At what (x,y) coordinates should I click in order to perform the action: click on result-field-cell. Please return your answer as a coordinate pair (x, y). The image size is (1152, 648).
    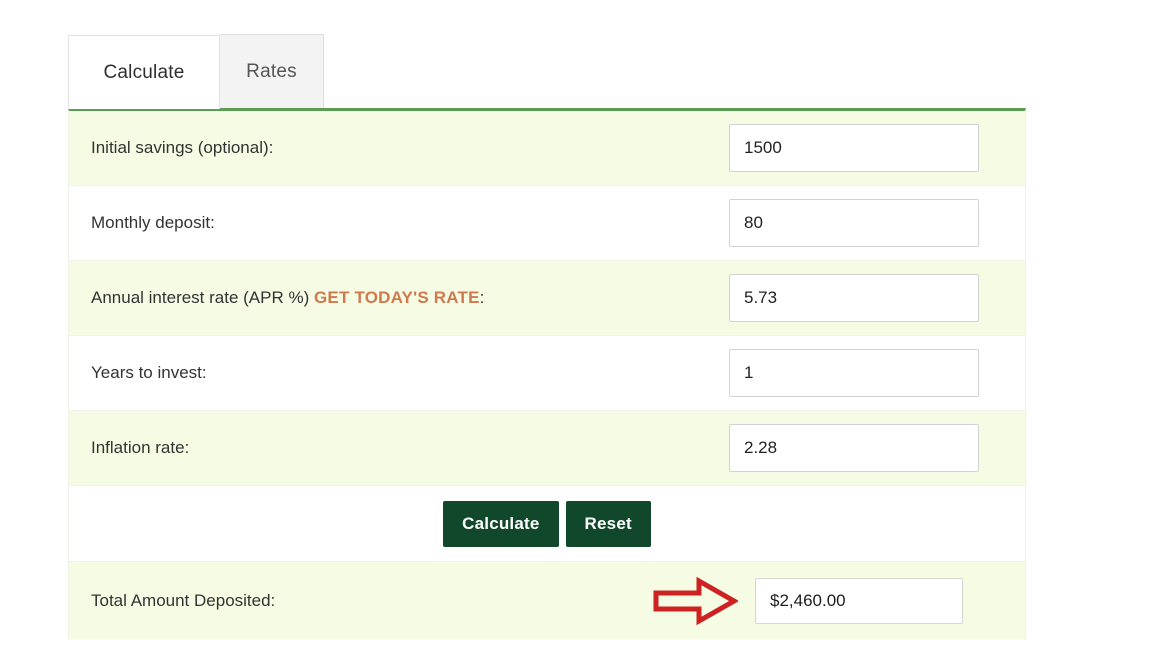
    Looking at the image, I should click on (837, 601).